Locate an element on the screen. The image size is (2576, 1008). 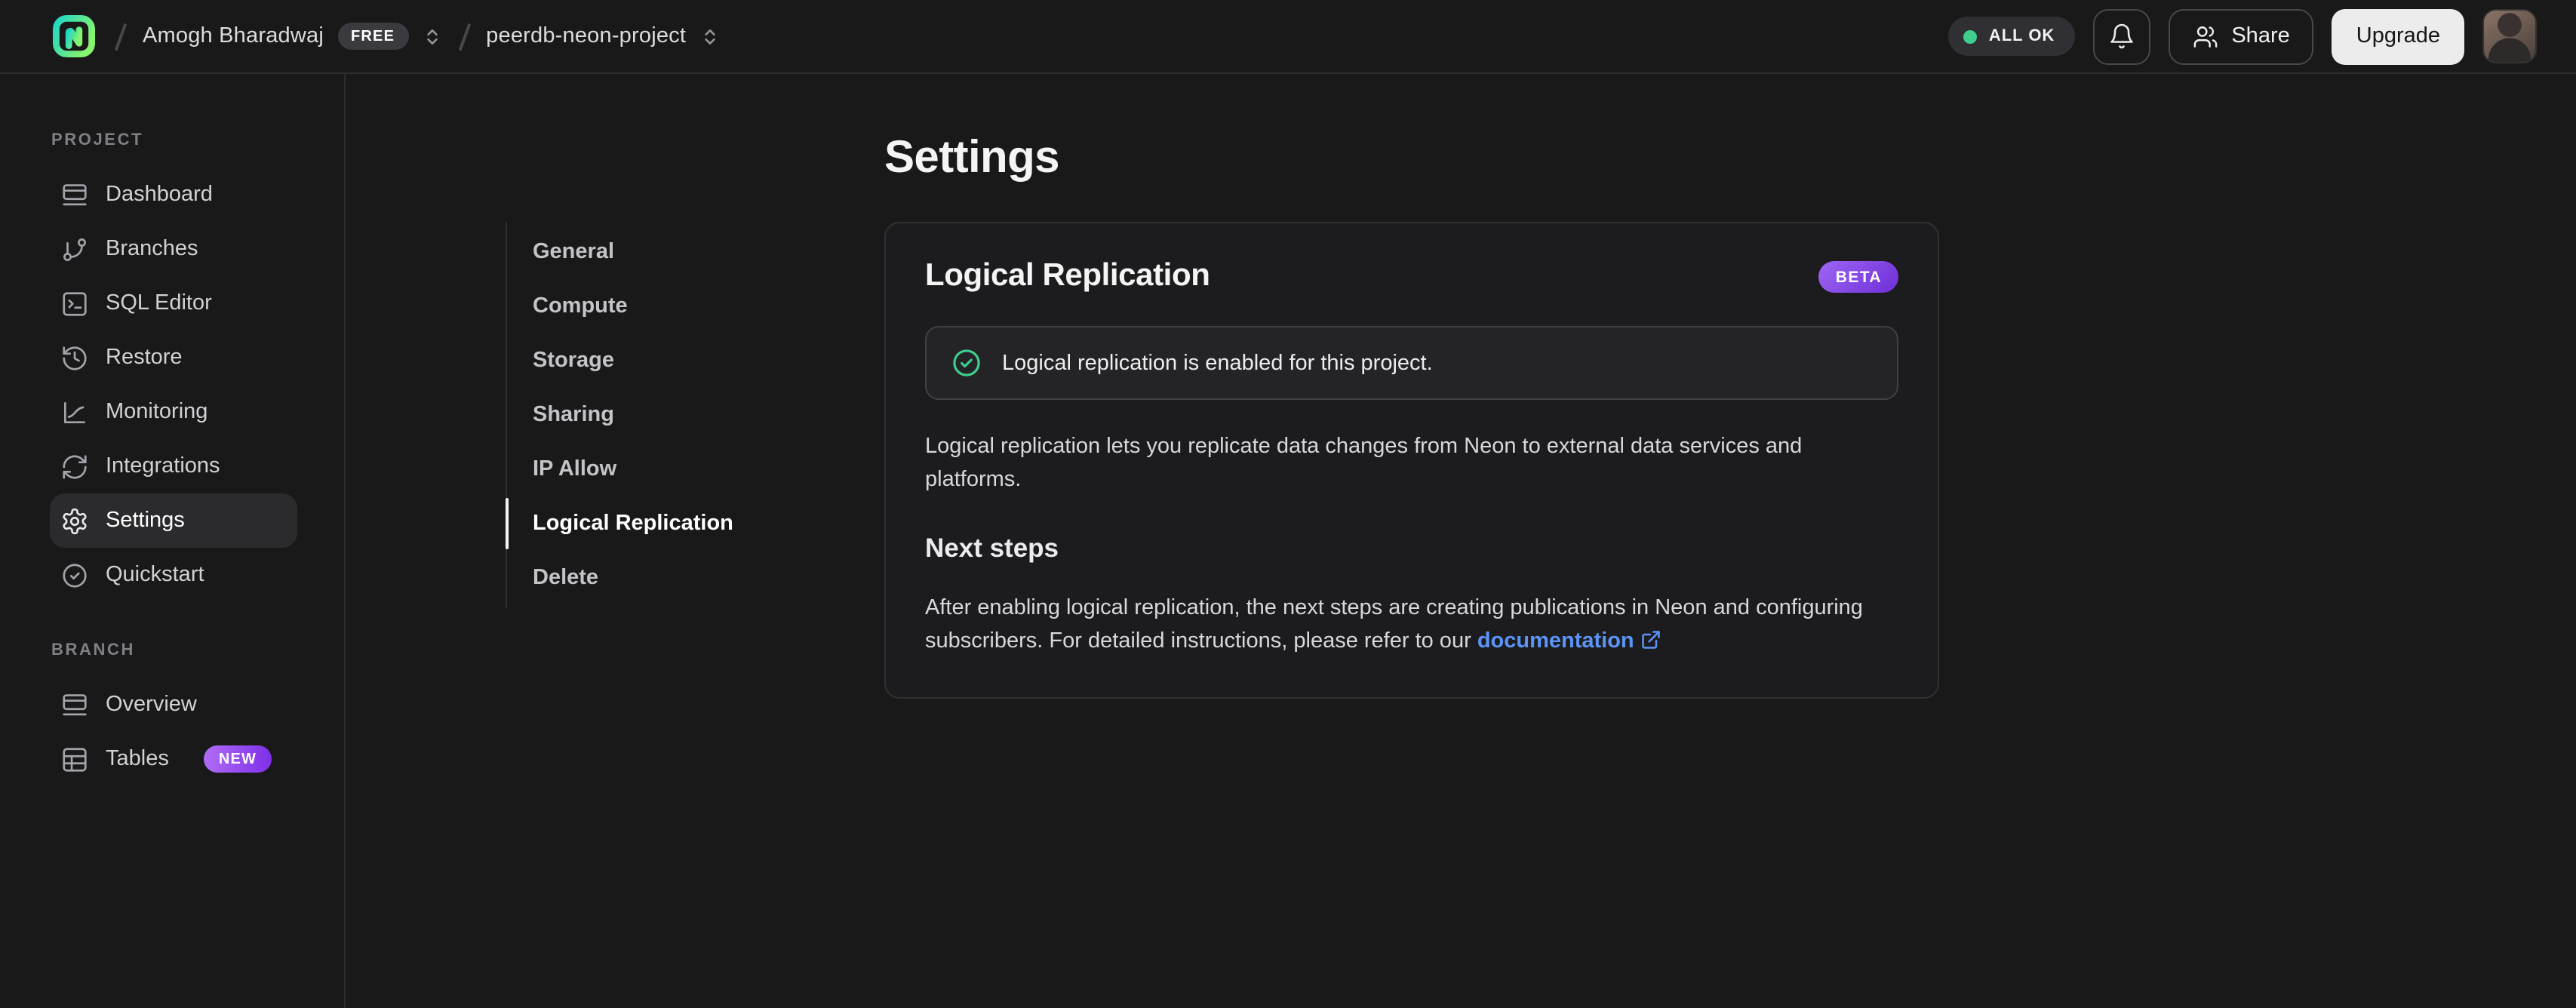
sidebar-item-restore: Restore is located at coordinates (173, 357).